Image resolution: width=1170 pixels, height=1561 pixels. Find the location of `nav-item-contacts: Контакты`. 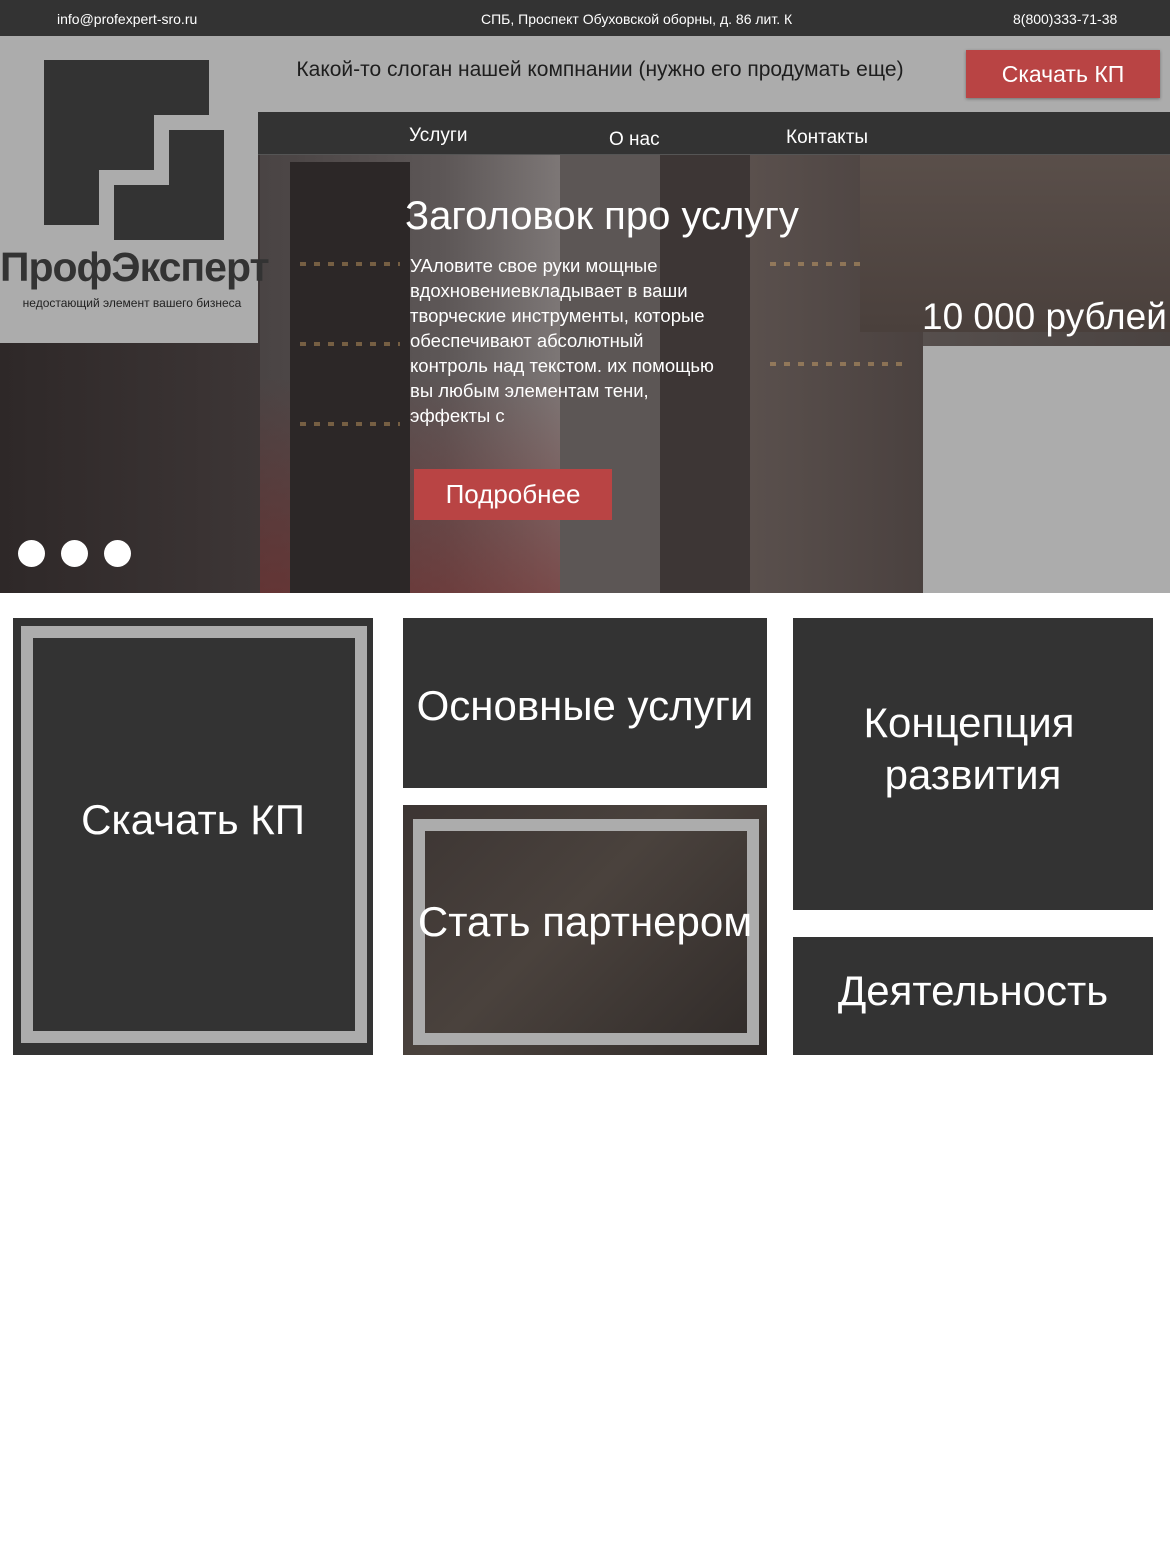

nav-item-contacts: Контакты is located at coordinates (827, 138).